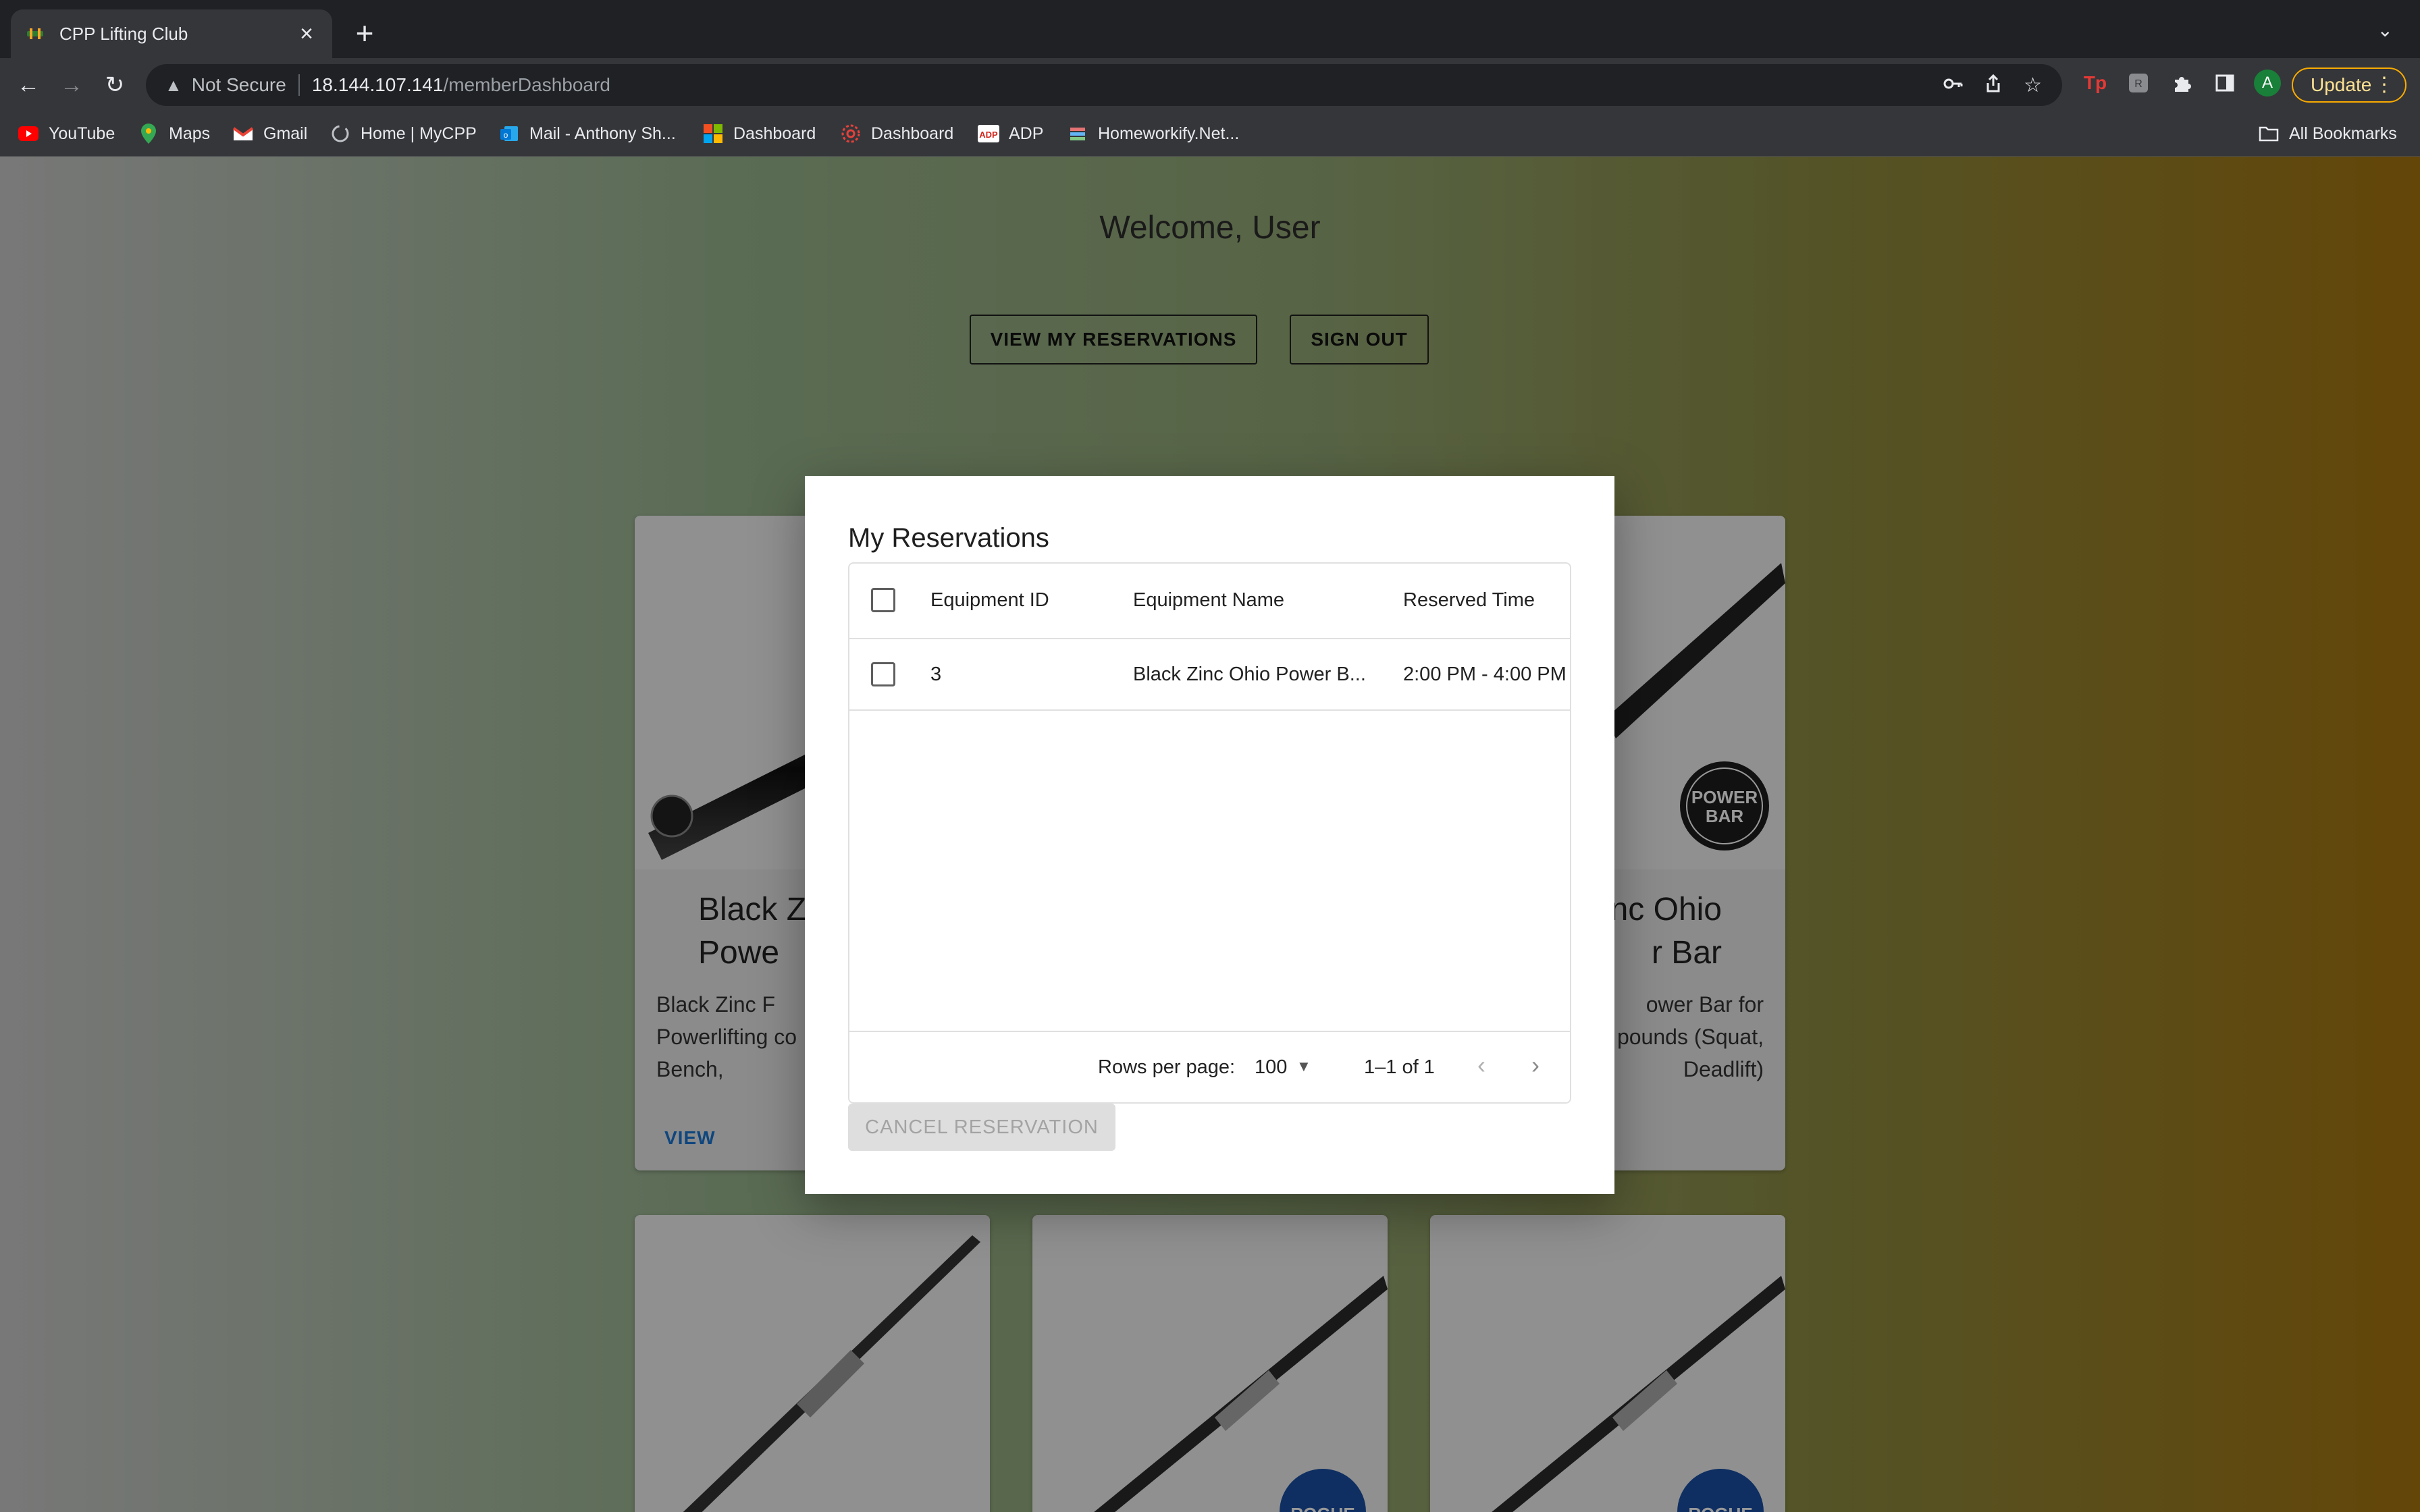 The width and height of the screenshot is (2420, 1512). I want to click on tp-extension-icon: Tp, so click(2095, 83).